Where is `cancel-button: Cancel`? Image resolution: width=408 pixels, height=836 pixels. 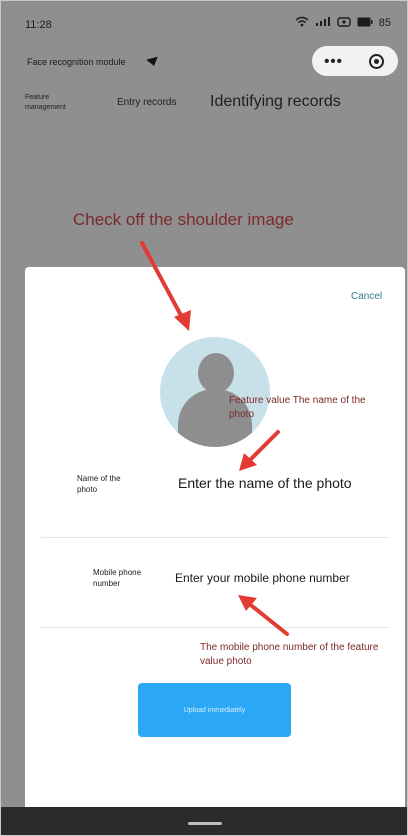
cancel-button: Cancel is located at coordinates (366, 296).